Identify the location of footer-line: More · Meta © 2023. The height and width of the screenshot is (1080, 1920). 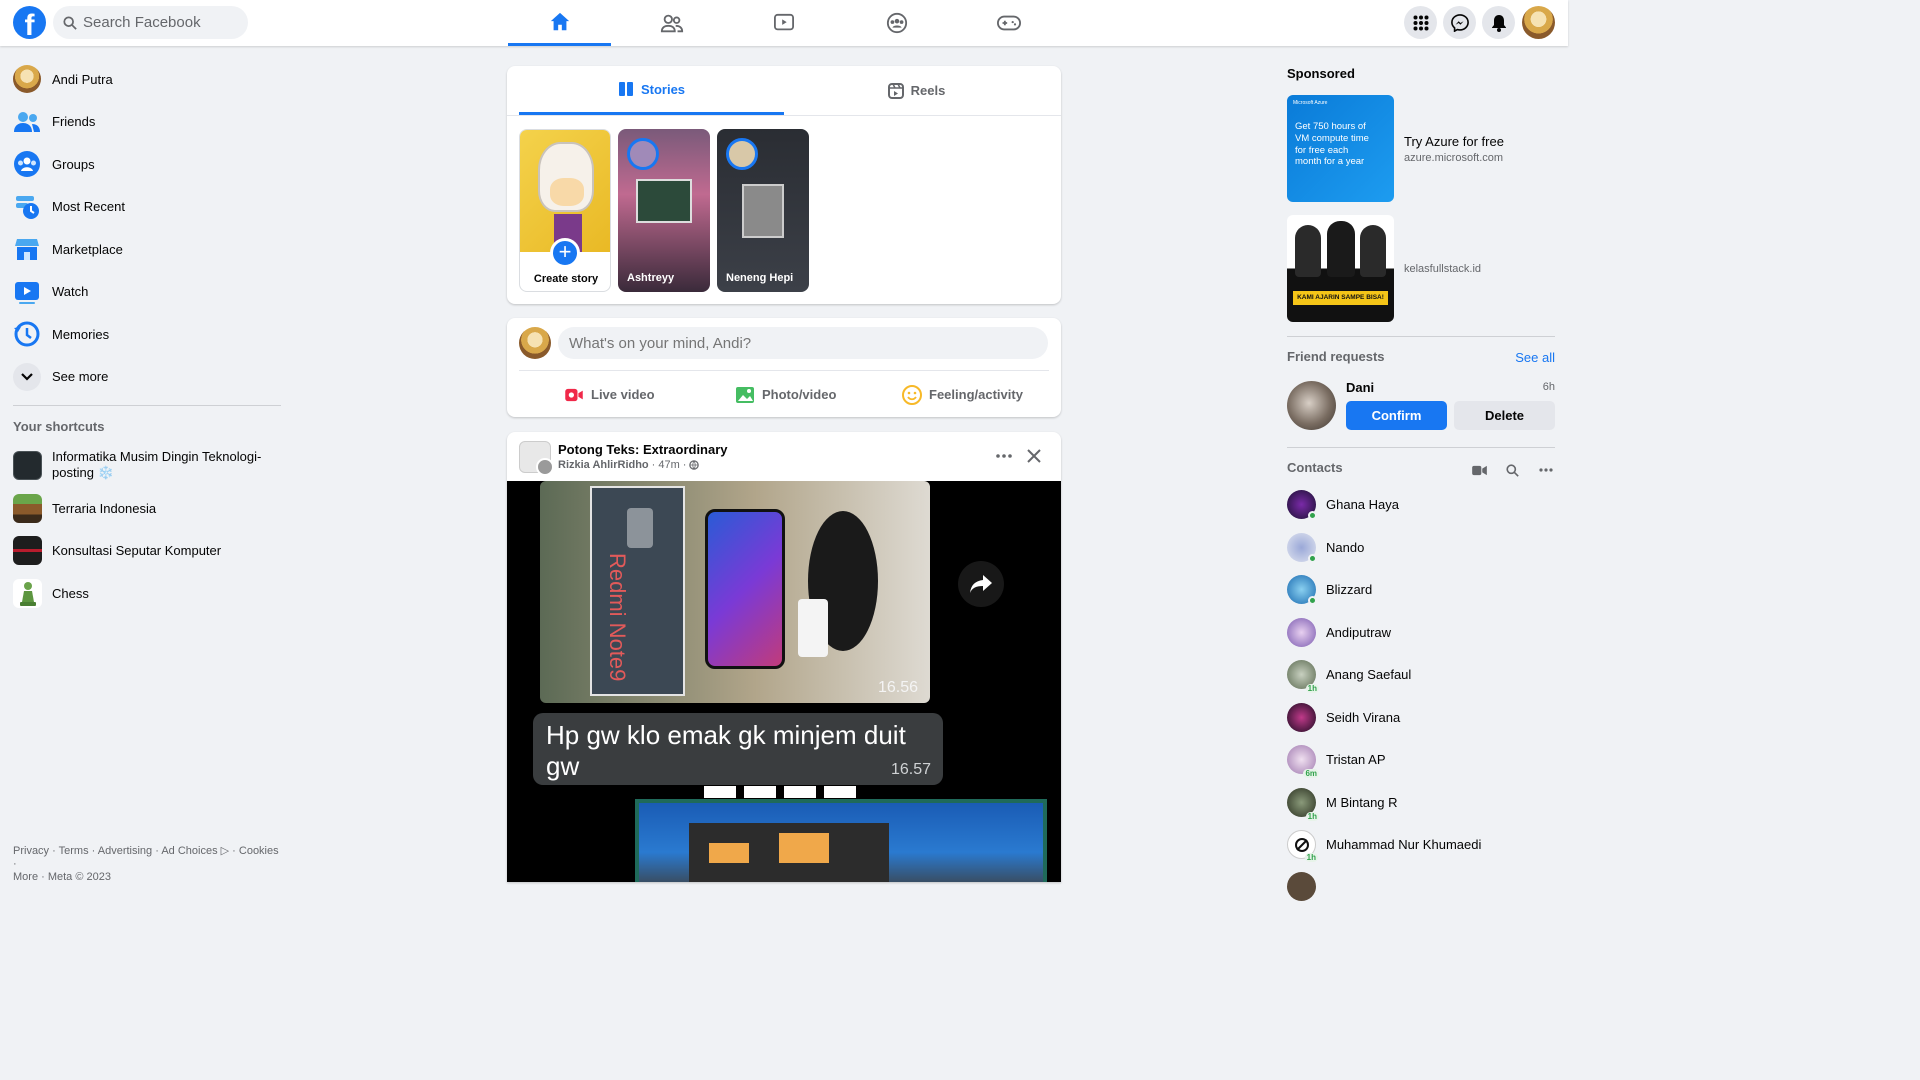
(148, 877).